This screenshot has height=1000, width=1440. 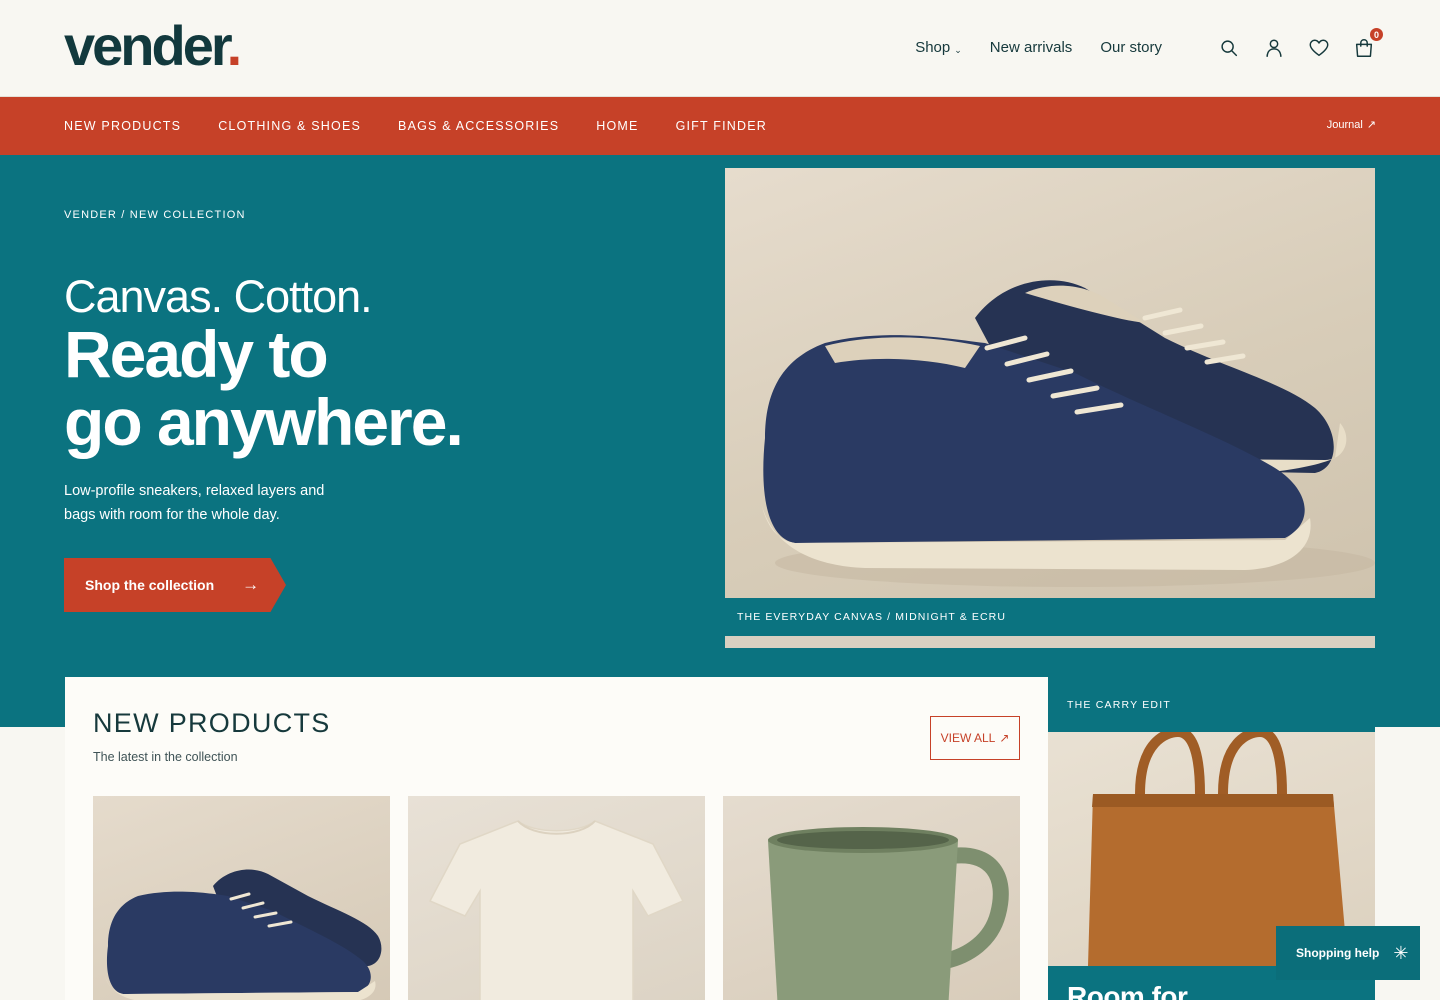 I want to click on nav-new-arrivals: New arrivals, so click(x=1031, y=47).